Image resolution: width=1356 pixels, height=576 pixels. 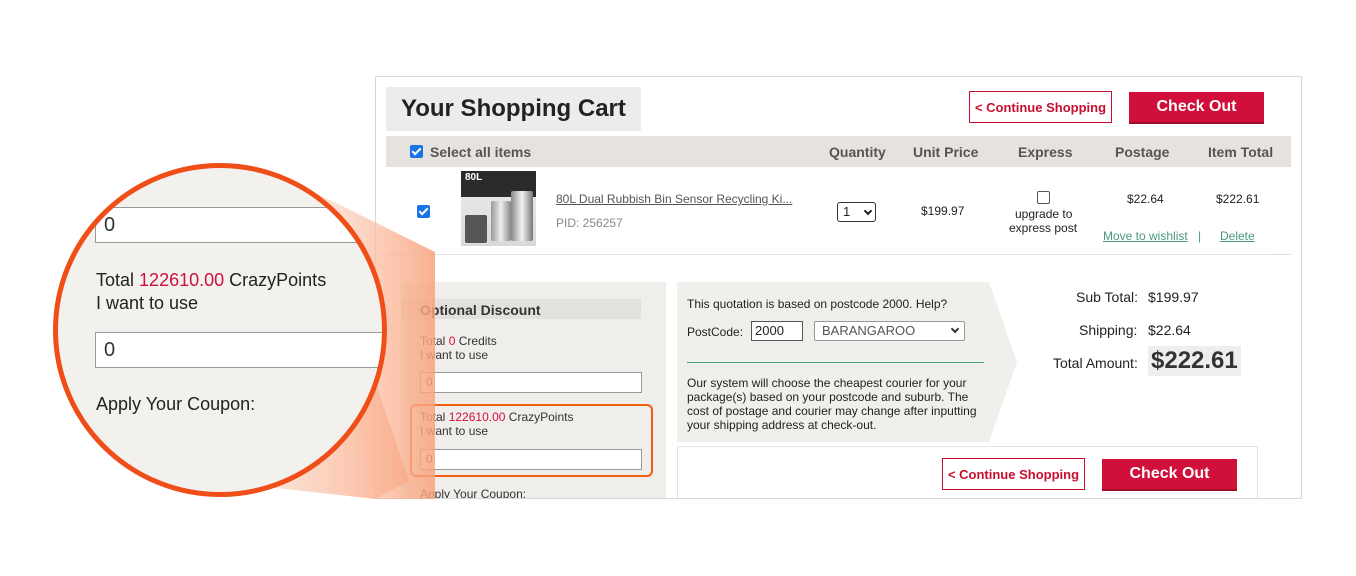 I want to click on magnified-credits-input: 0, so click(x=241, y=225).